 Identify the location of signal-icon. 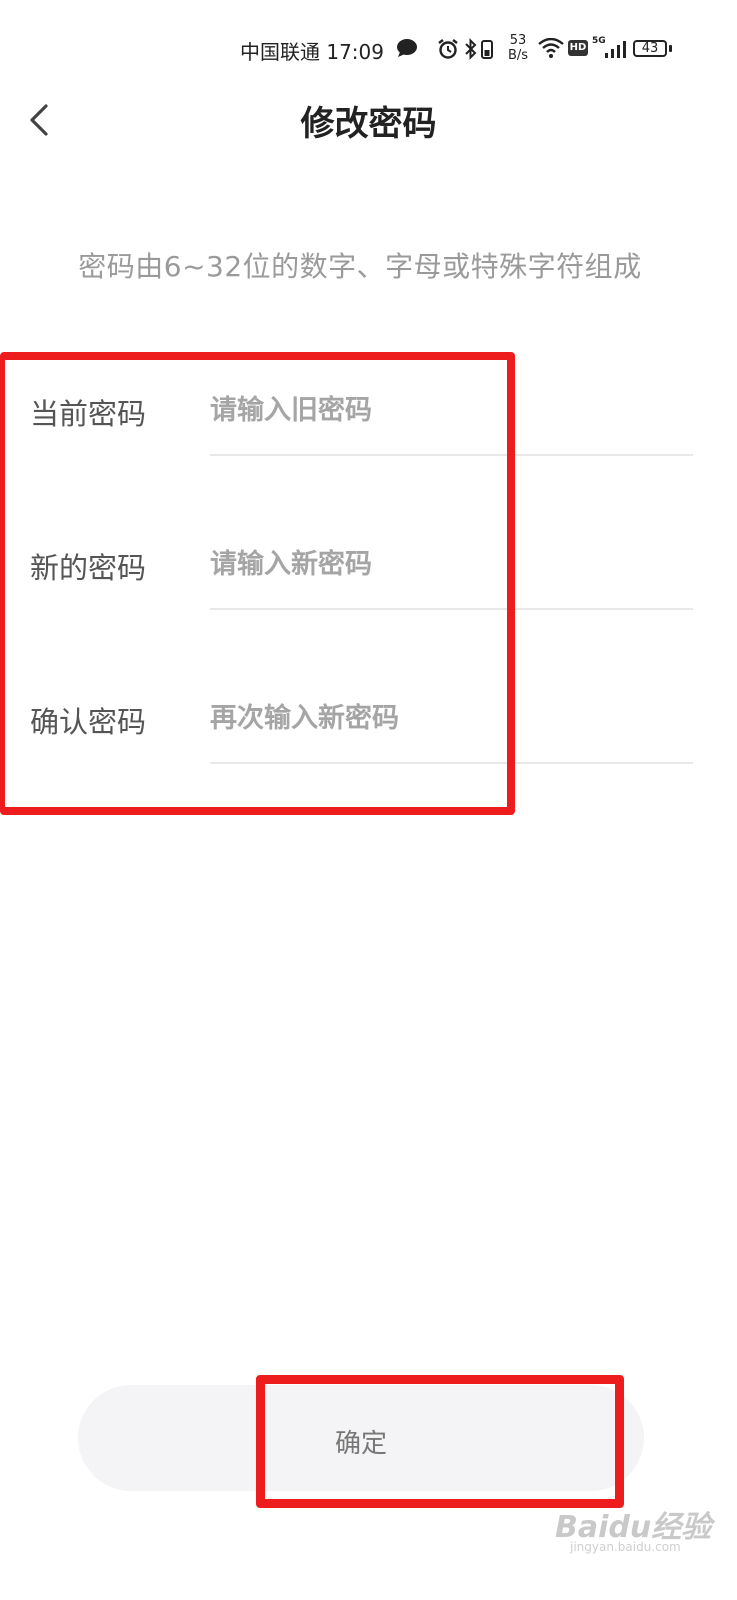
(616, 51).